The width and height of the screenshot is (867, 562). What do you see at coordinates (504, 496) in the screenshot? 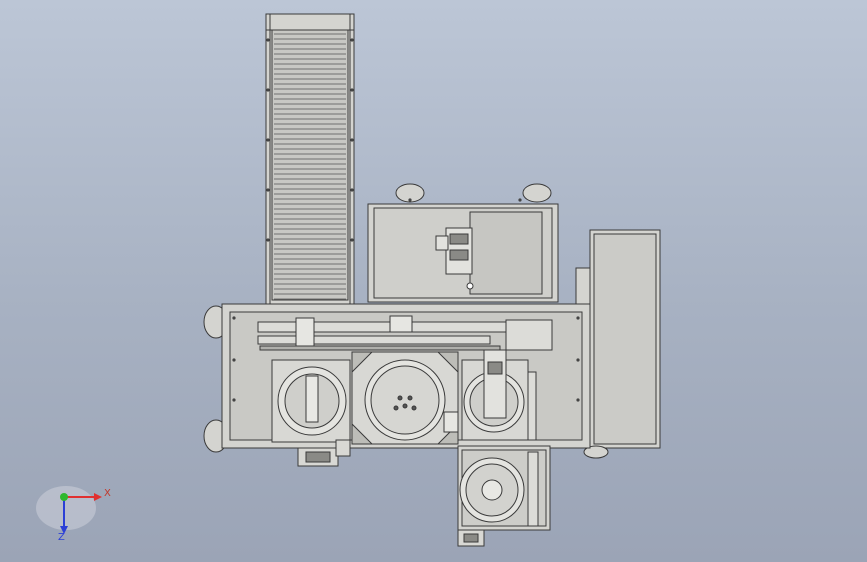
I see `lower-rotary-station` at bounding box center [504, 496].